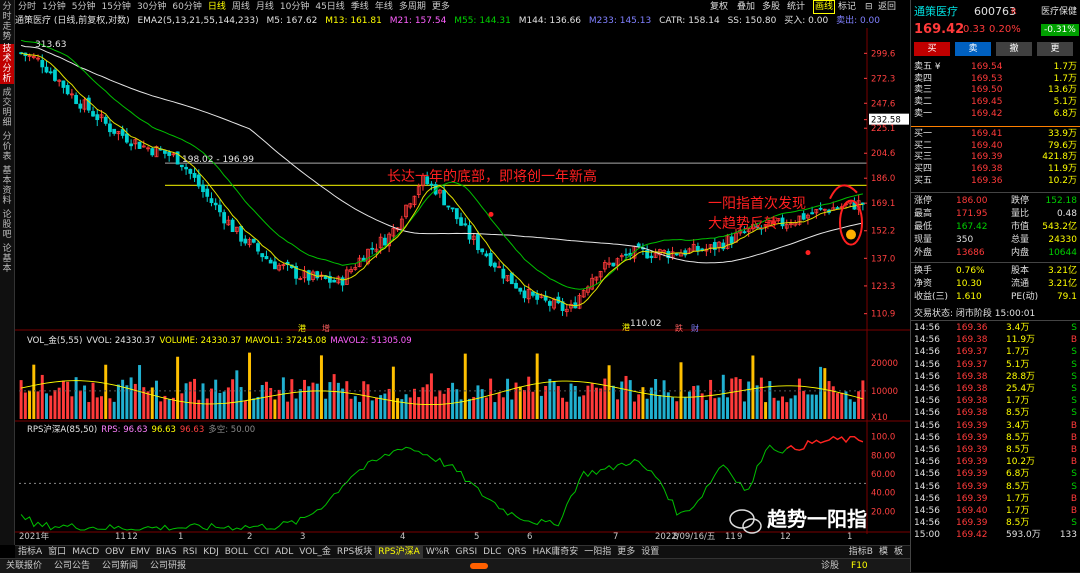  Describe the element at coordinates (970, 271) in the screenshot. I see `stat-value: 0.76%` at that location.